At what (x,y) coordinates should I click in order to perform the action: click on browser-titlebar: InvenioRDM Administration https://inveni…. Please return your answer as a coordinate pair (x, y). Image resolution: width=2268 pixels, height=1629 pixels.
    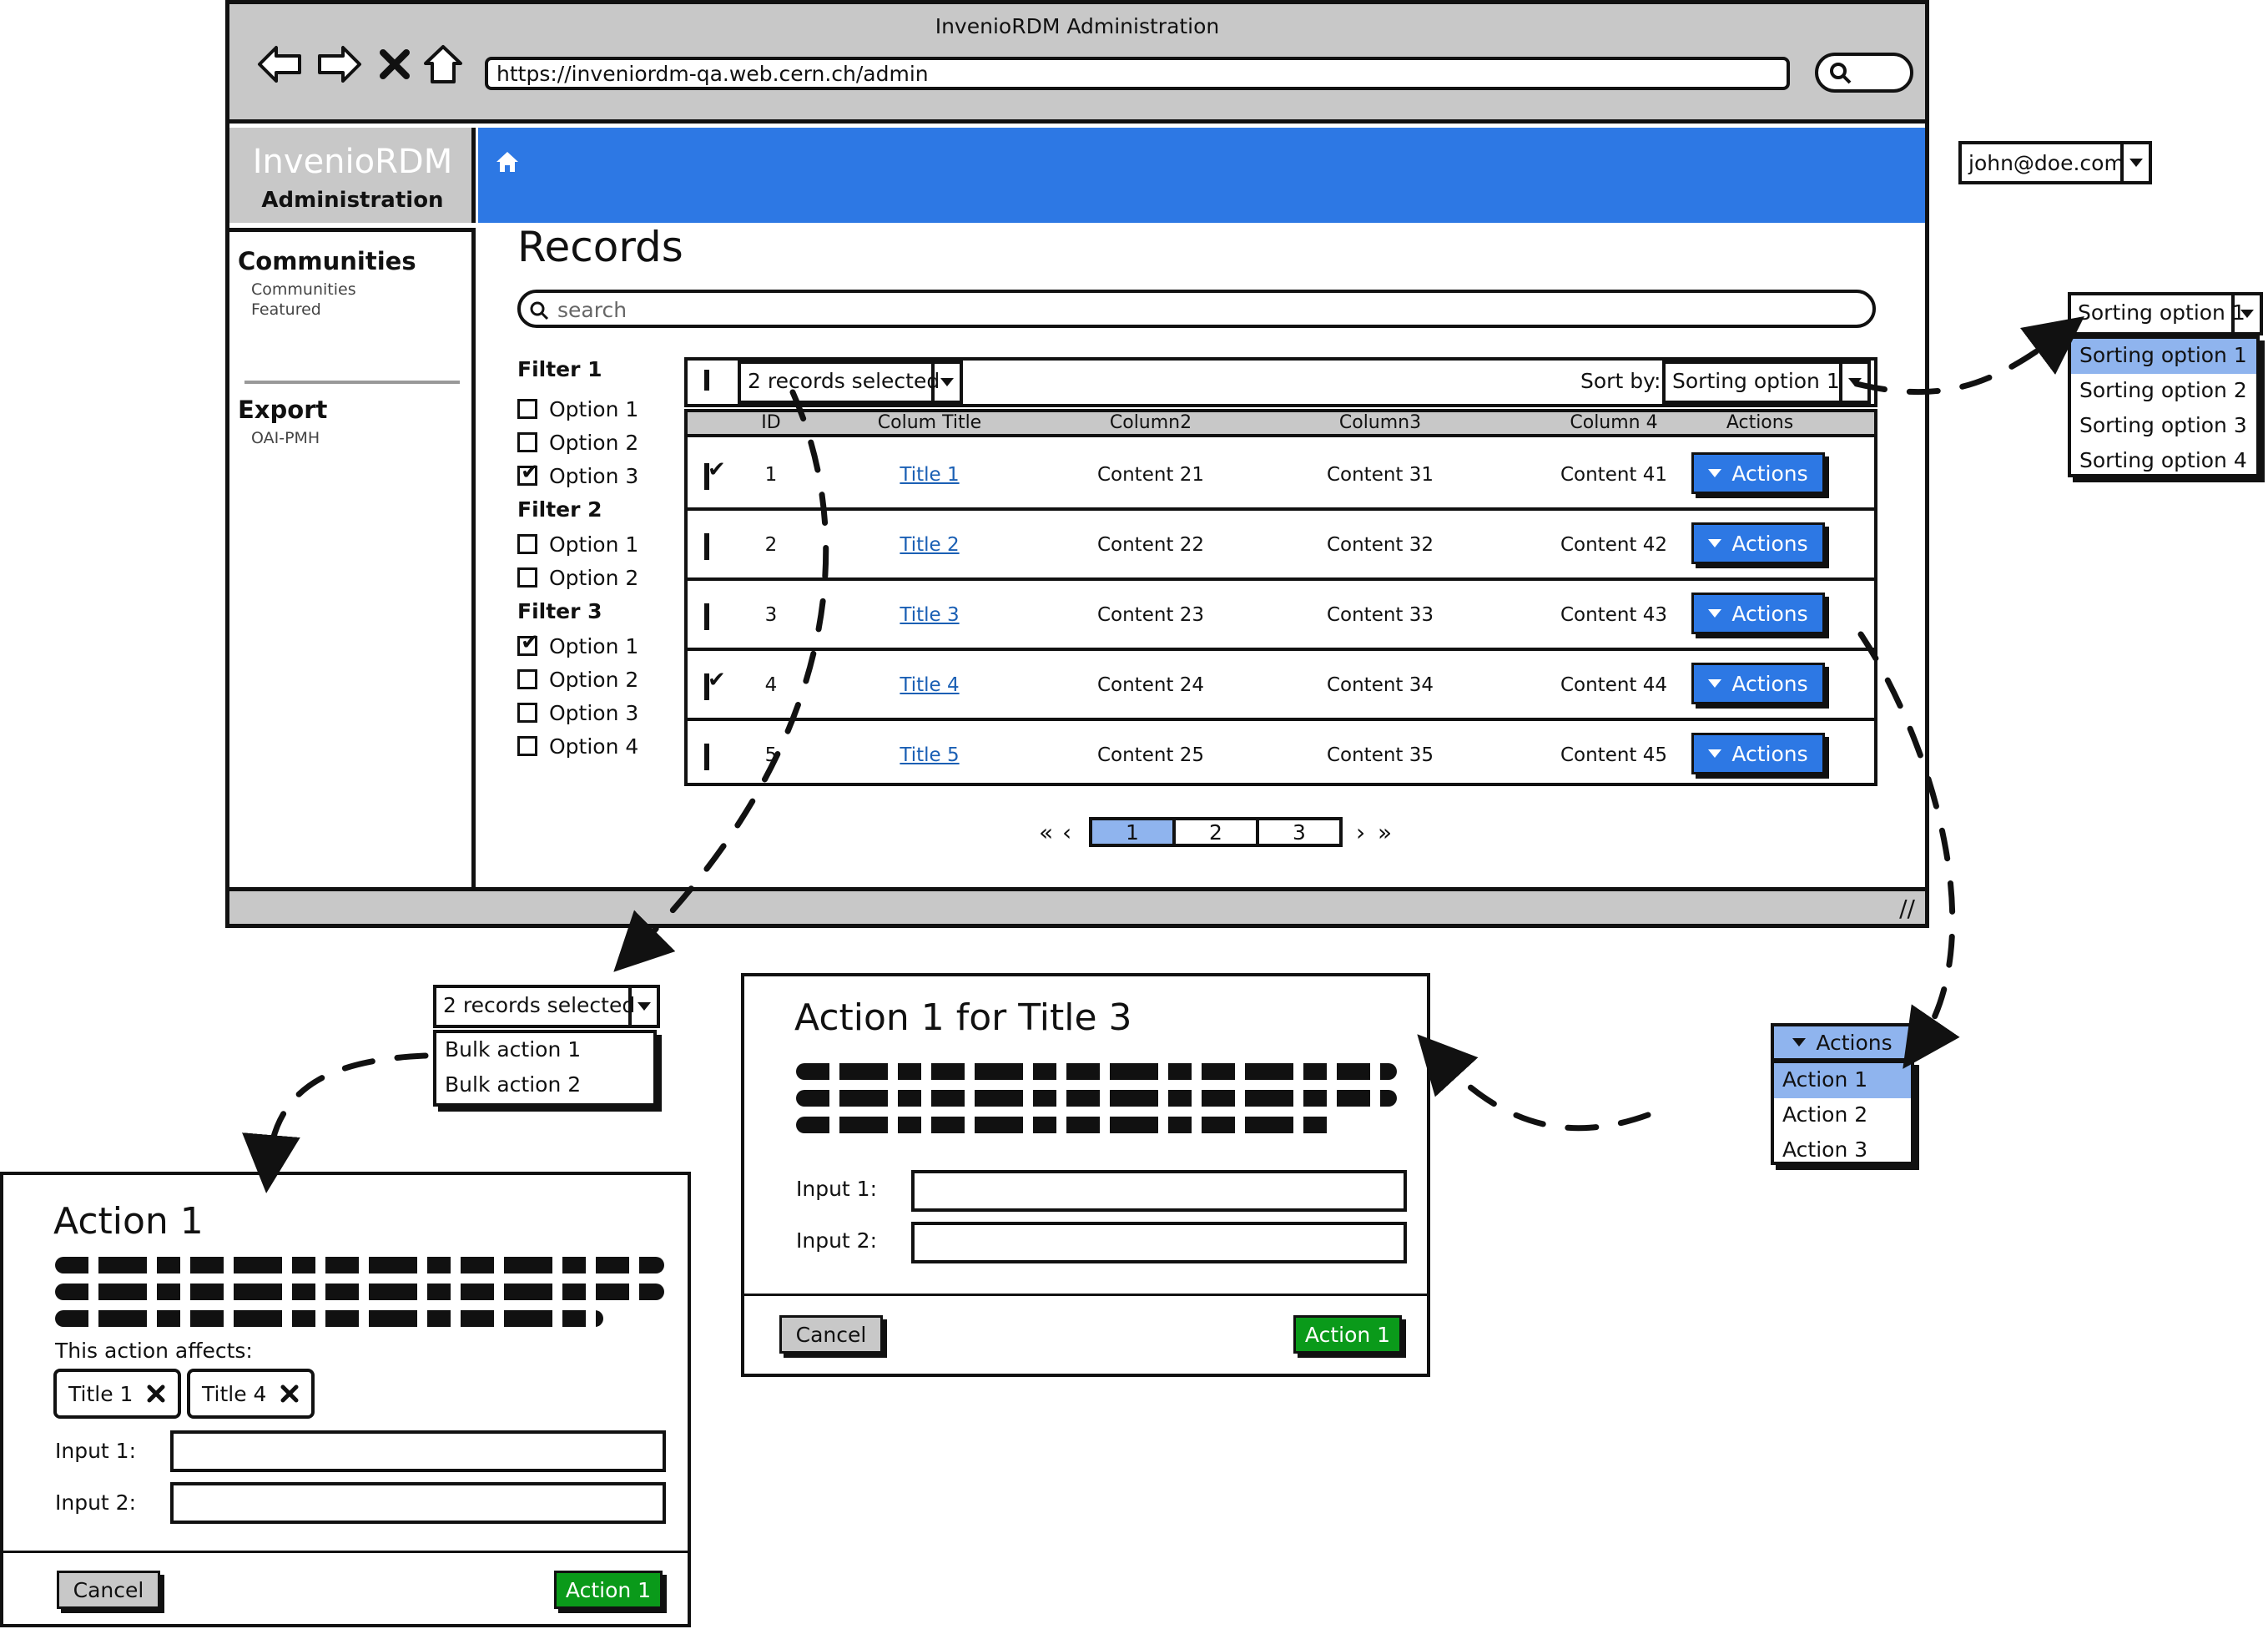
    Looking at the image, I should click on (1077, 64).